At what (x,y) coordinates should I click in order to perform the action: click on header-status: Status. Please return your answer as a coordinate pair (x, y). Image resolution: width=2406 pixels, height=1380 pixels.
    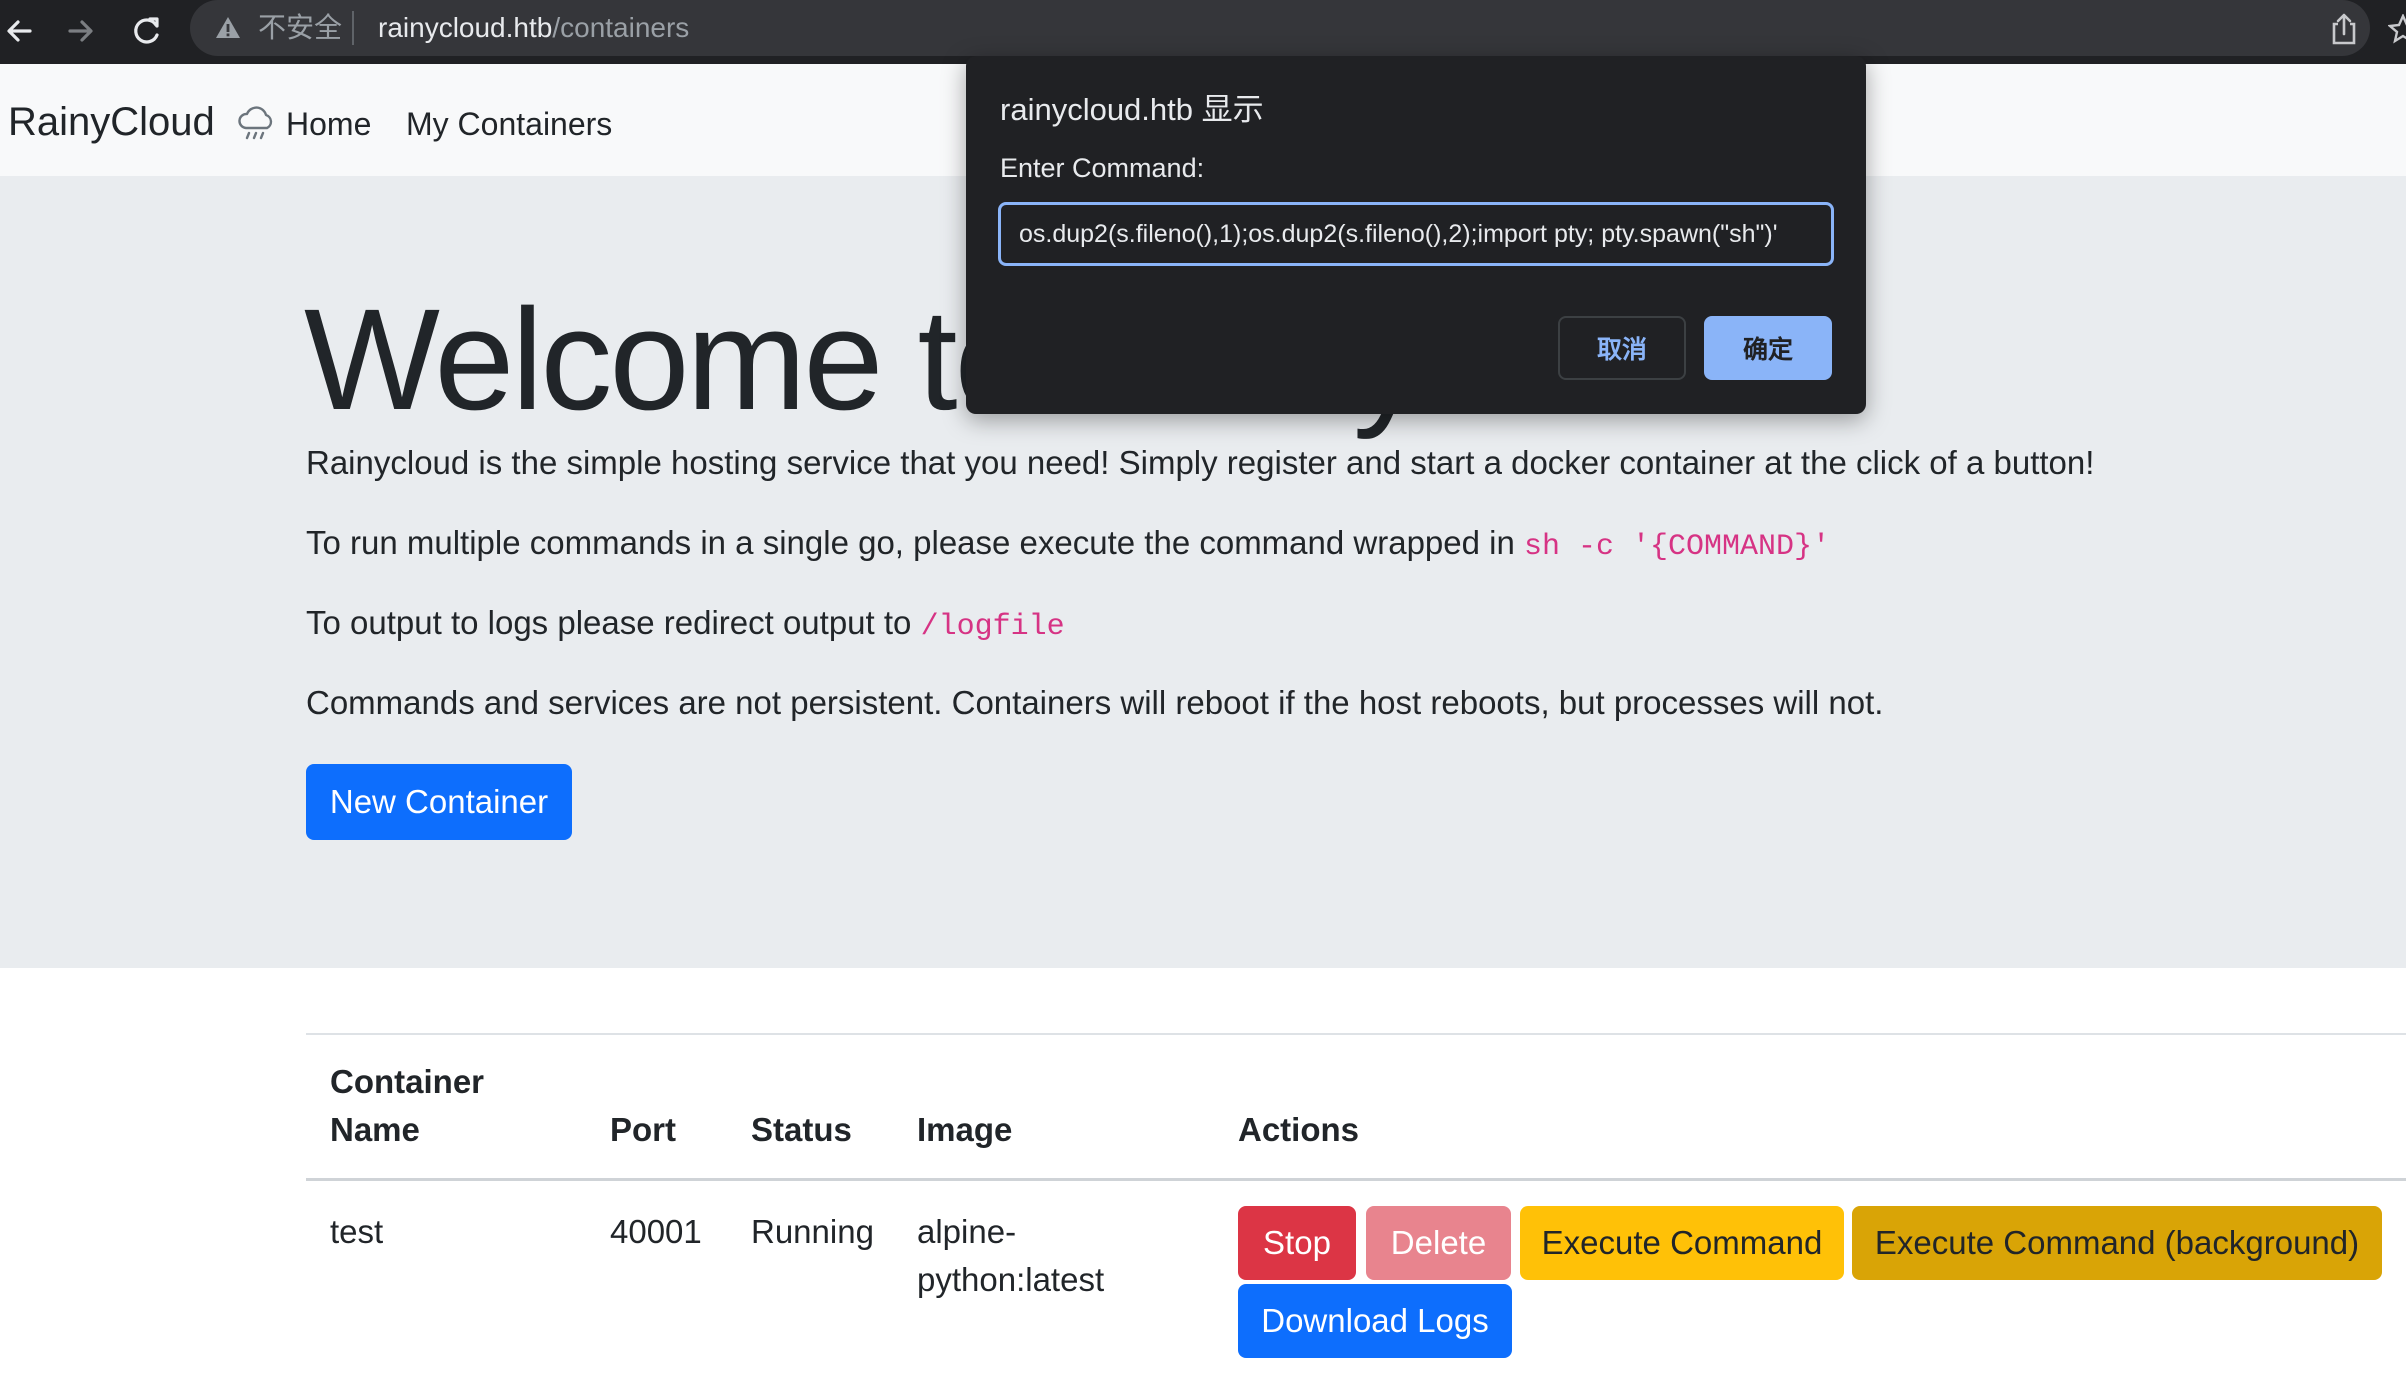
    Looking at the image, I should click on (801, 1129).